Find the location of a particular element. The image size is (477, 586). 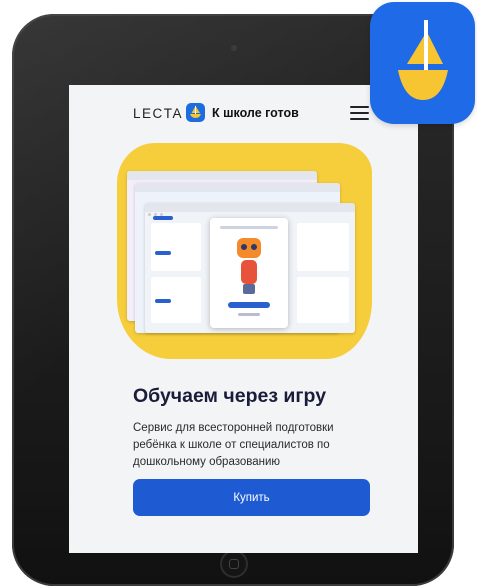

site-header: LECTA К школе готов is located at coordinates (243, 114).